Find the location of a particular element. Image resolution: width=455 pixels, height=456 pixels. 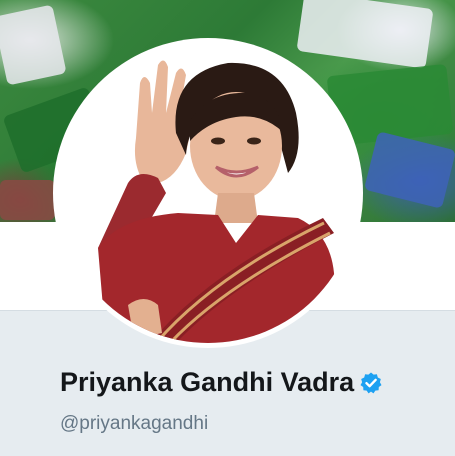

profile-handle: @priyankagandhi is located at coordinates (134, 423).